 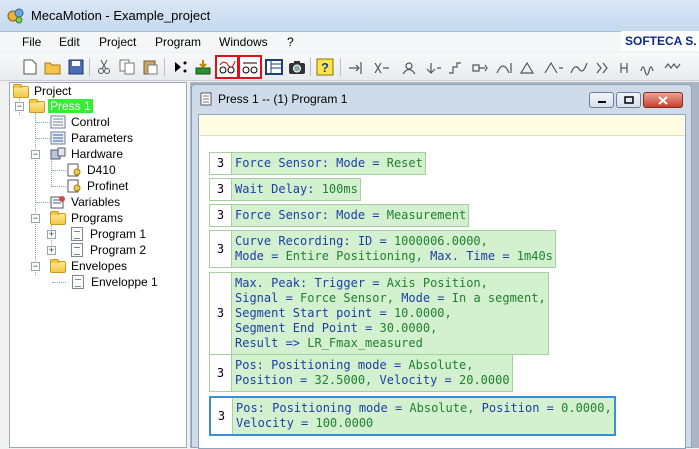 I want to click on variables-icon, so click(x=57, y=202).